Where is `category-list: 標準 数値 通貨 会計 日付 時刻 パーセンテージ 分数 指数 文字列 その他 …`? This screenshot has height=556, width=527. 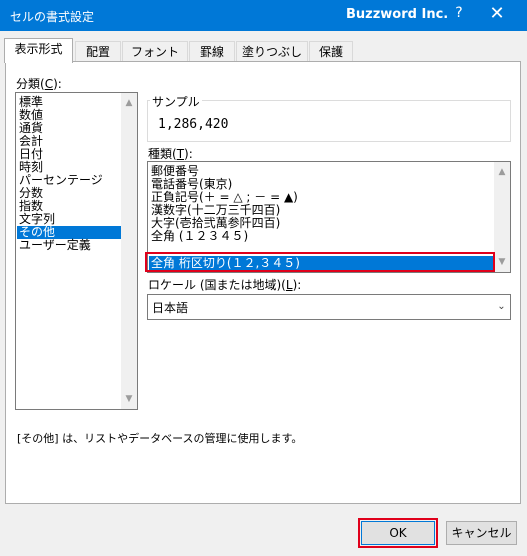 category-list: 標準 数値 通貨 会計 日付 時刻 パーセンテージ 分数 指数 文字列 その他 … is located at coordinates (76, 251).